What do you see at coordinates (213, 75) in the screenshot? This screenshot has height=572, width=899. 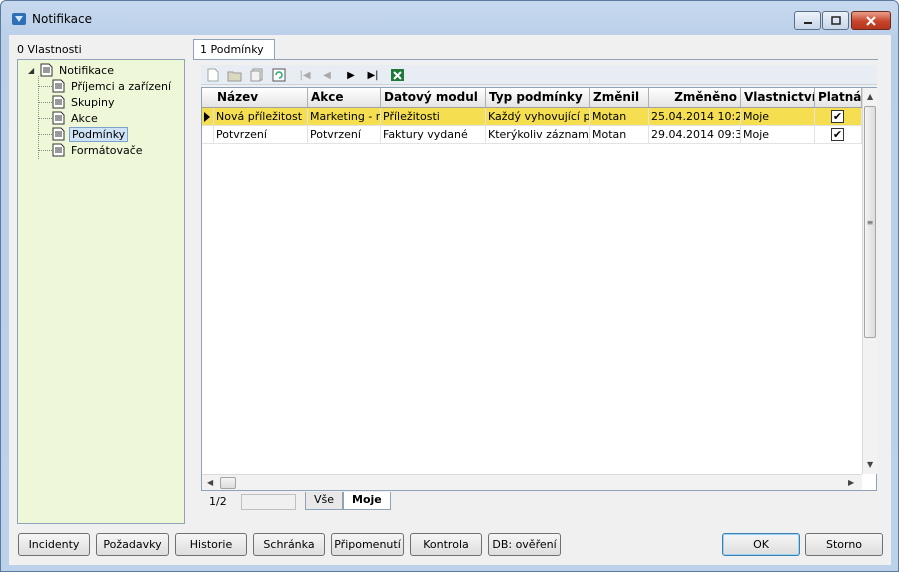 I see `new-record-icon` at bounding box center [213, 75].